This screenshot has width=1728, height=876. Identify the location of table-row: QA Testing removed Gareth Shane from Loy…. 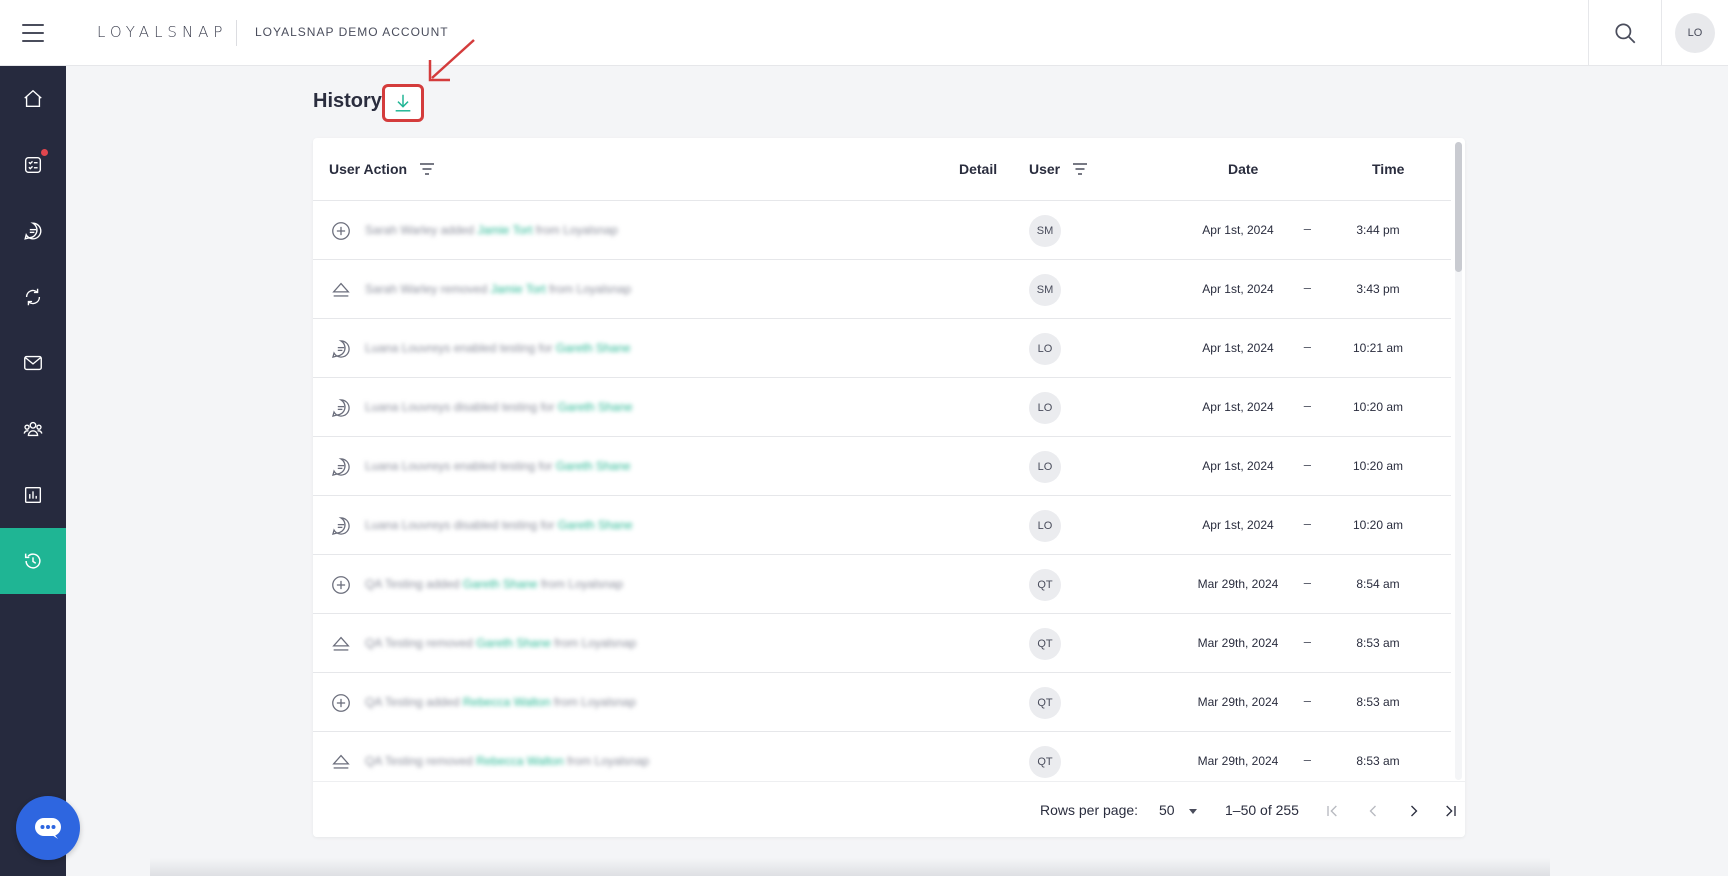
(882, 643).